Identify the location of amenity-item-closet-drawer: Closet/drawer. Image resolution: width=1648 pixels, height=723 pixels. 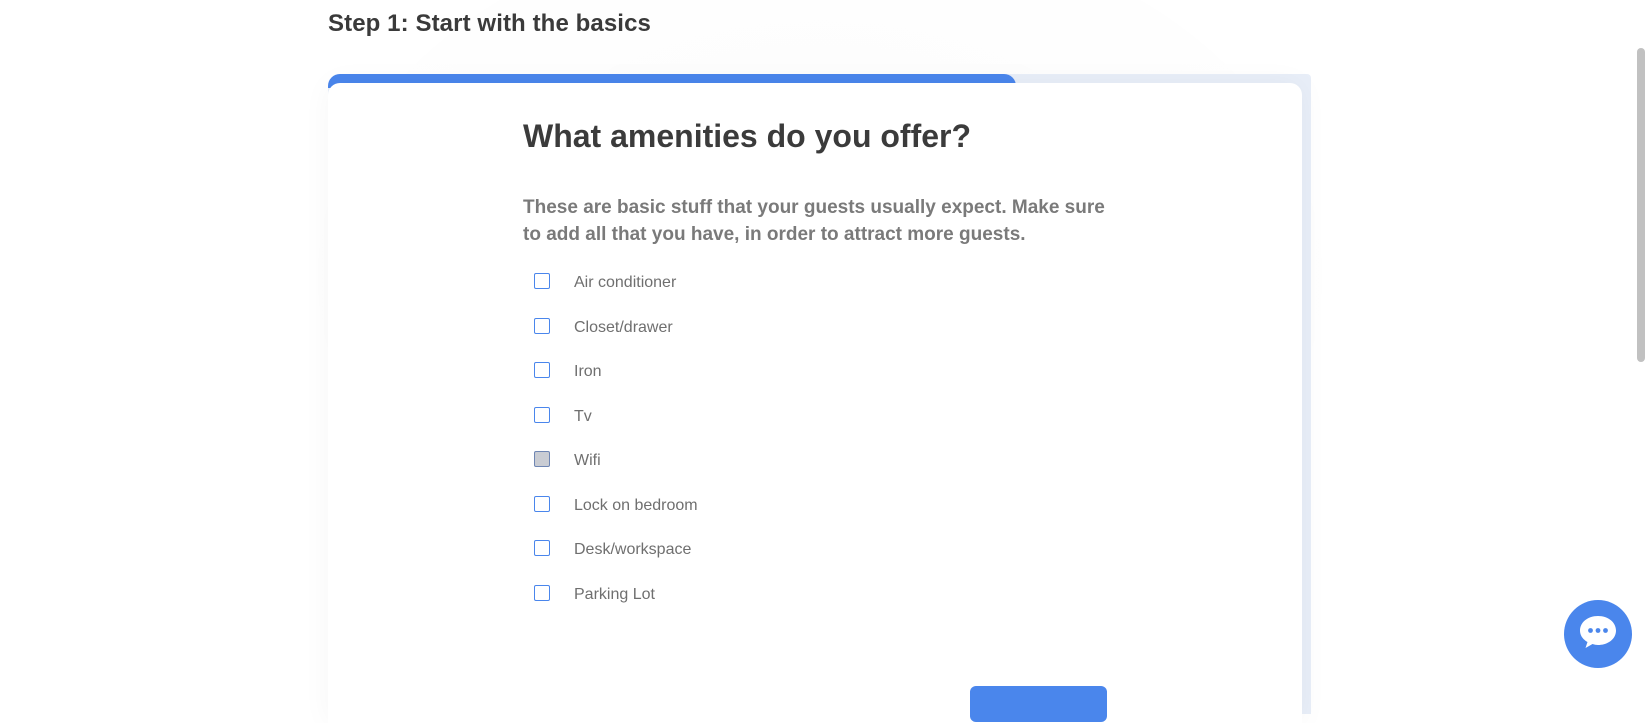
(616, 339).